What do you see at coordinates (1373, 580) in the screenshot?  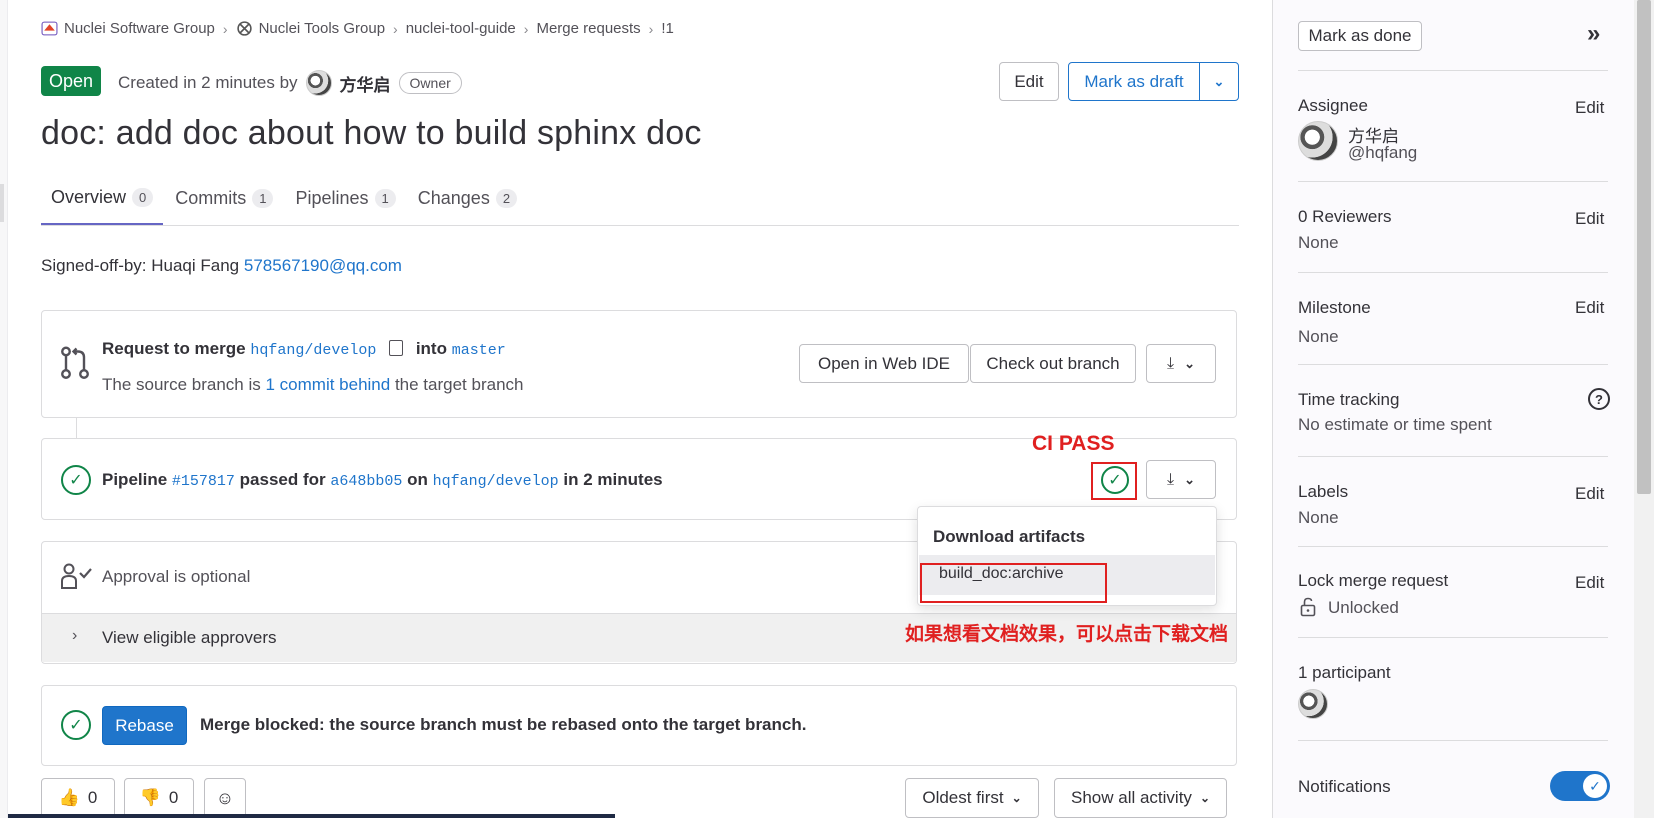 I see `lock-label: Lock merge request` at bounding box center [1373, 580].